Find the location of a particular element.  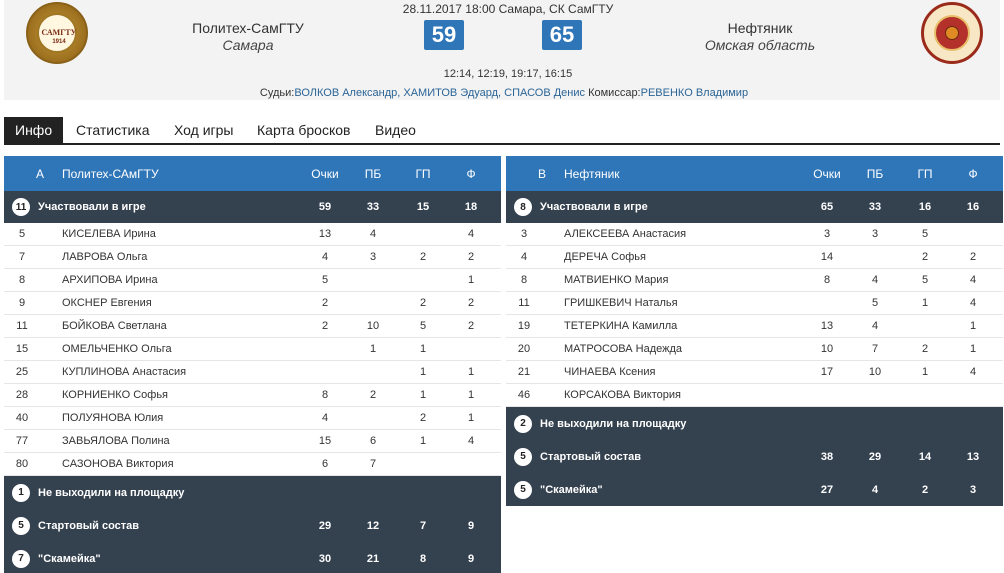

table-row: 8 АРХИПОВА Ирина 5 1 is located at coordinates (252, 280).